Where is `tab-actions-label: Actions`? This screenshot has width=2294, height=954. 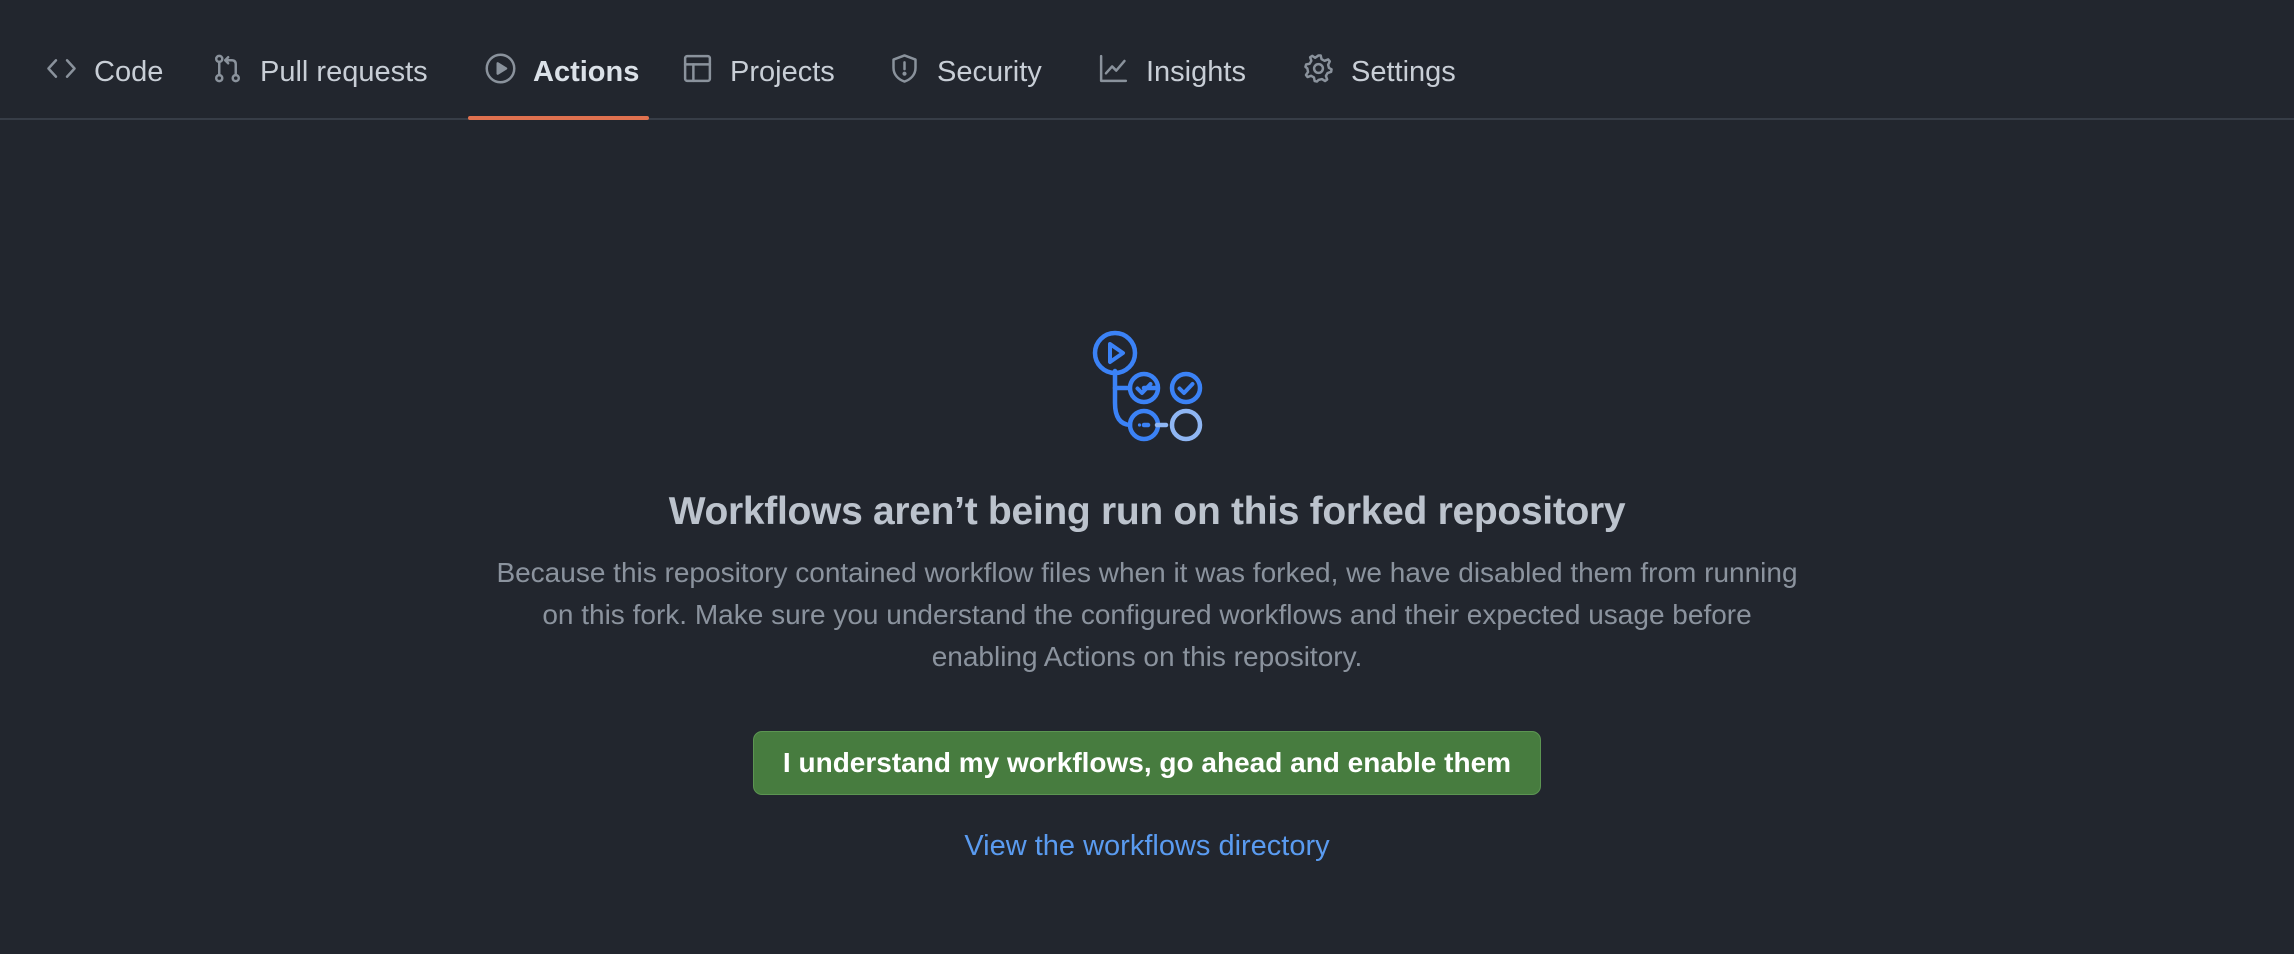 tab-actions-label: Actions is located at coordinates (586, 71).